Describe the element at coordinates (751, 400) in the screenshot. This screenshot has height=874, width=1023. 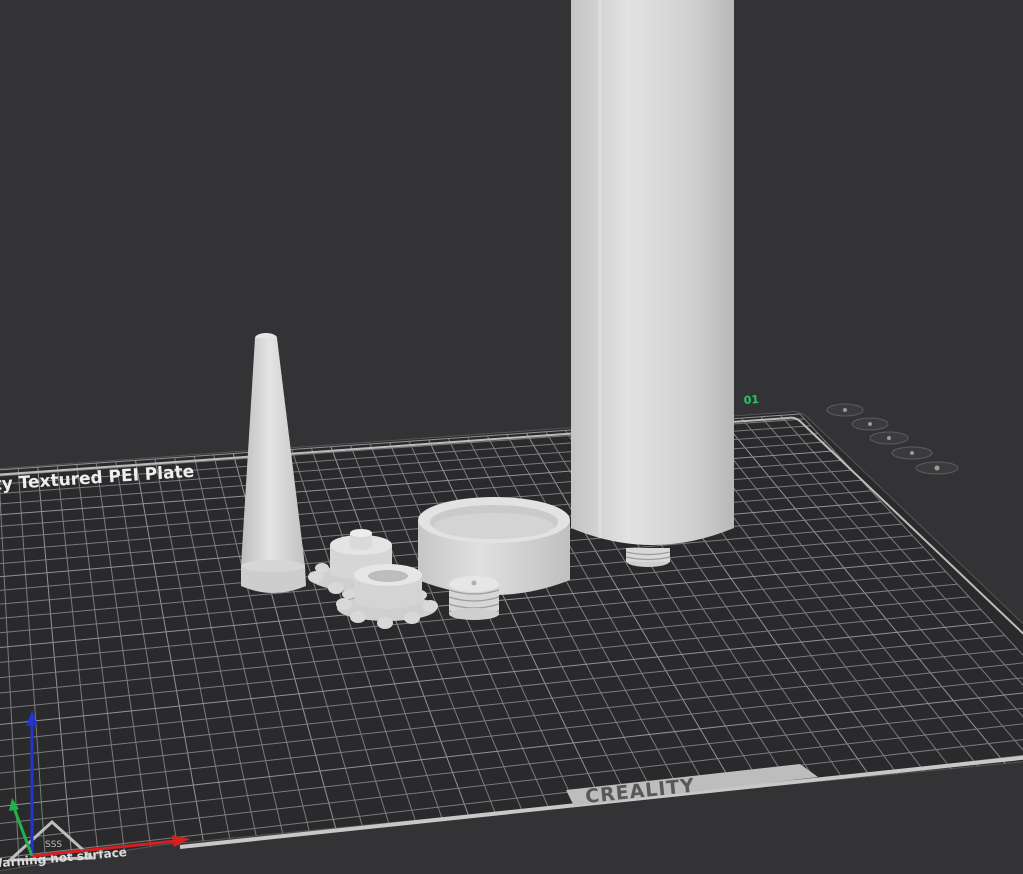
I see `plate-number: 01` at that location.